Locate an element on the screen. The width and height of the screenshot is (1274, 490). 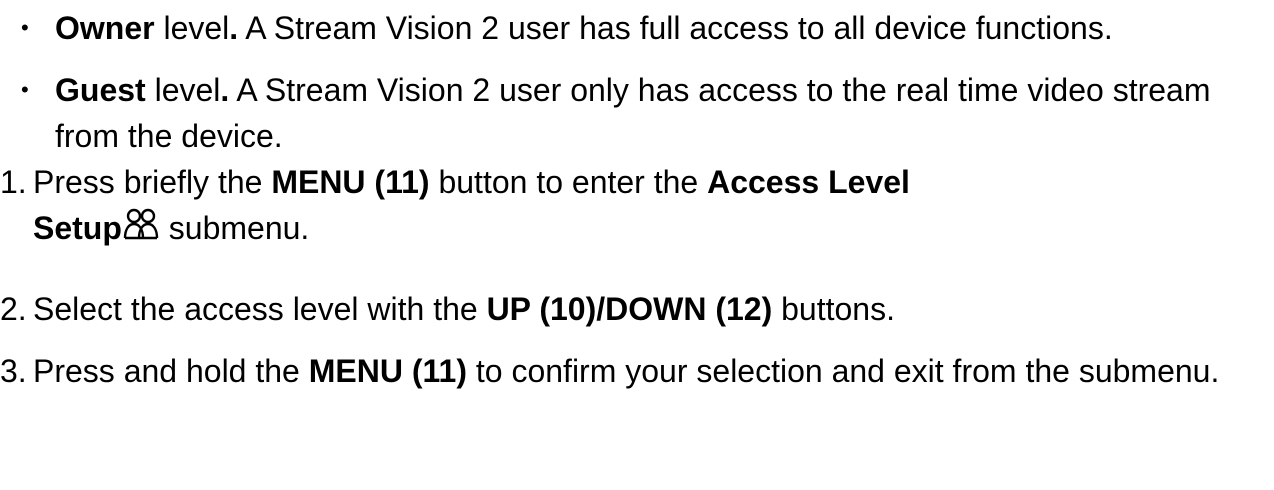
step-number: 2. is located at coordinates (13, 309).